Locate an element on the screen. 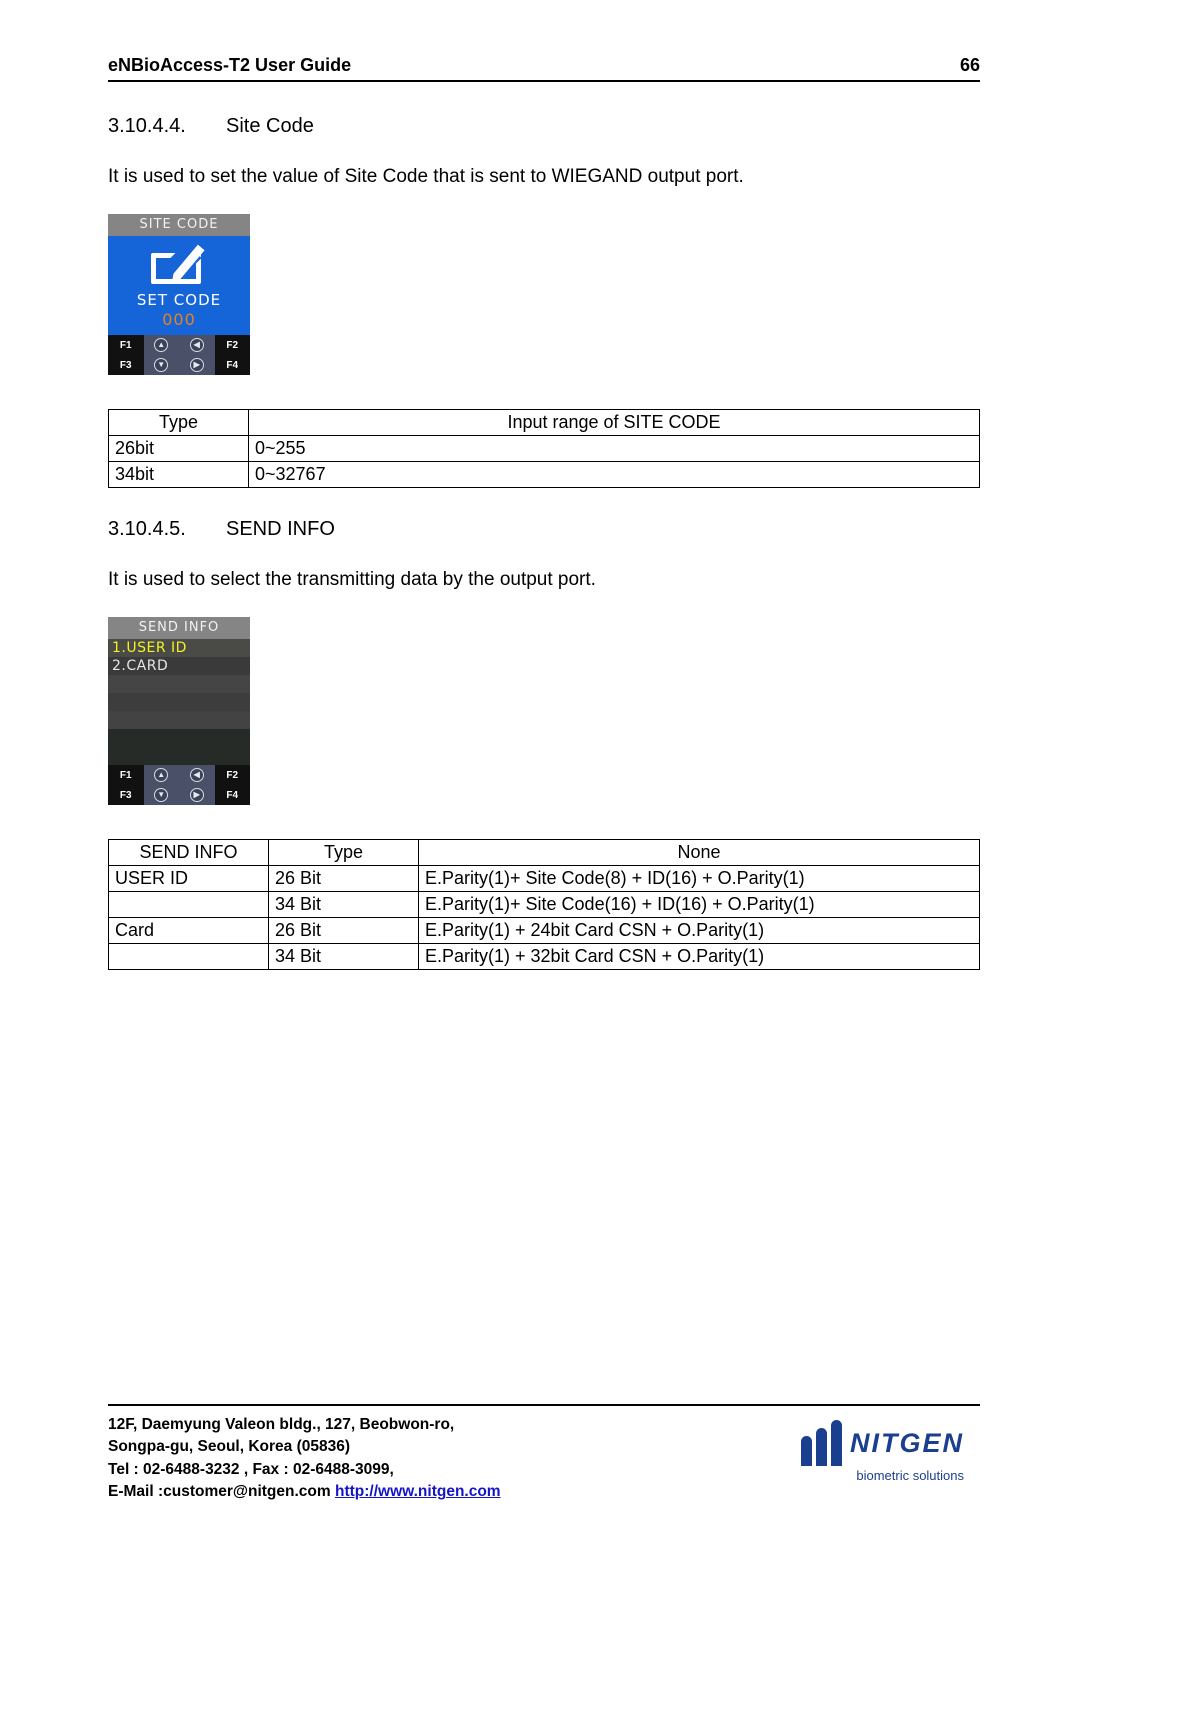 The width and height of the screenshot is (1197, 1710). section-heading-send-info: 3.10.4.5. SEND INFO is located at coordinates (544, 529).